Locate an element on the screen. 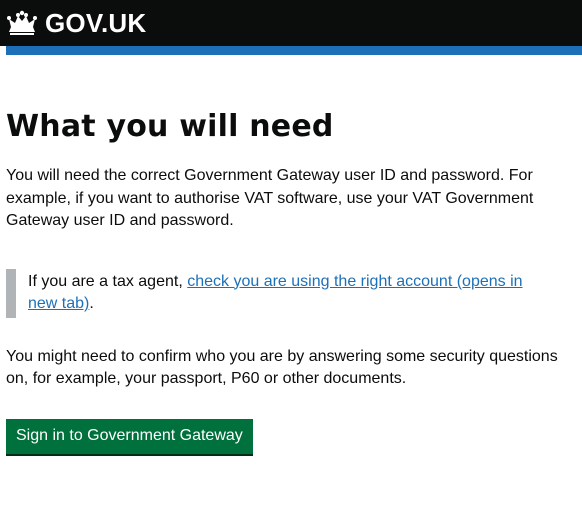 The height and width of the screenshot is (526, 582). header-accent-bar is located at coordinates (294, 50).